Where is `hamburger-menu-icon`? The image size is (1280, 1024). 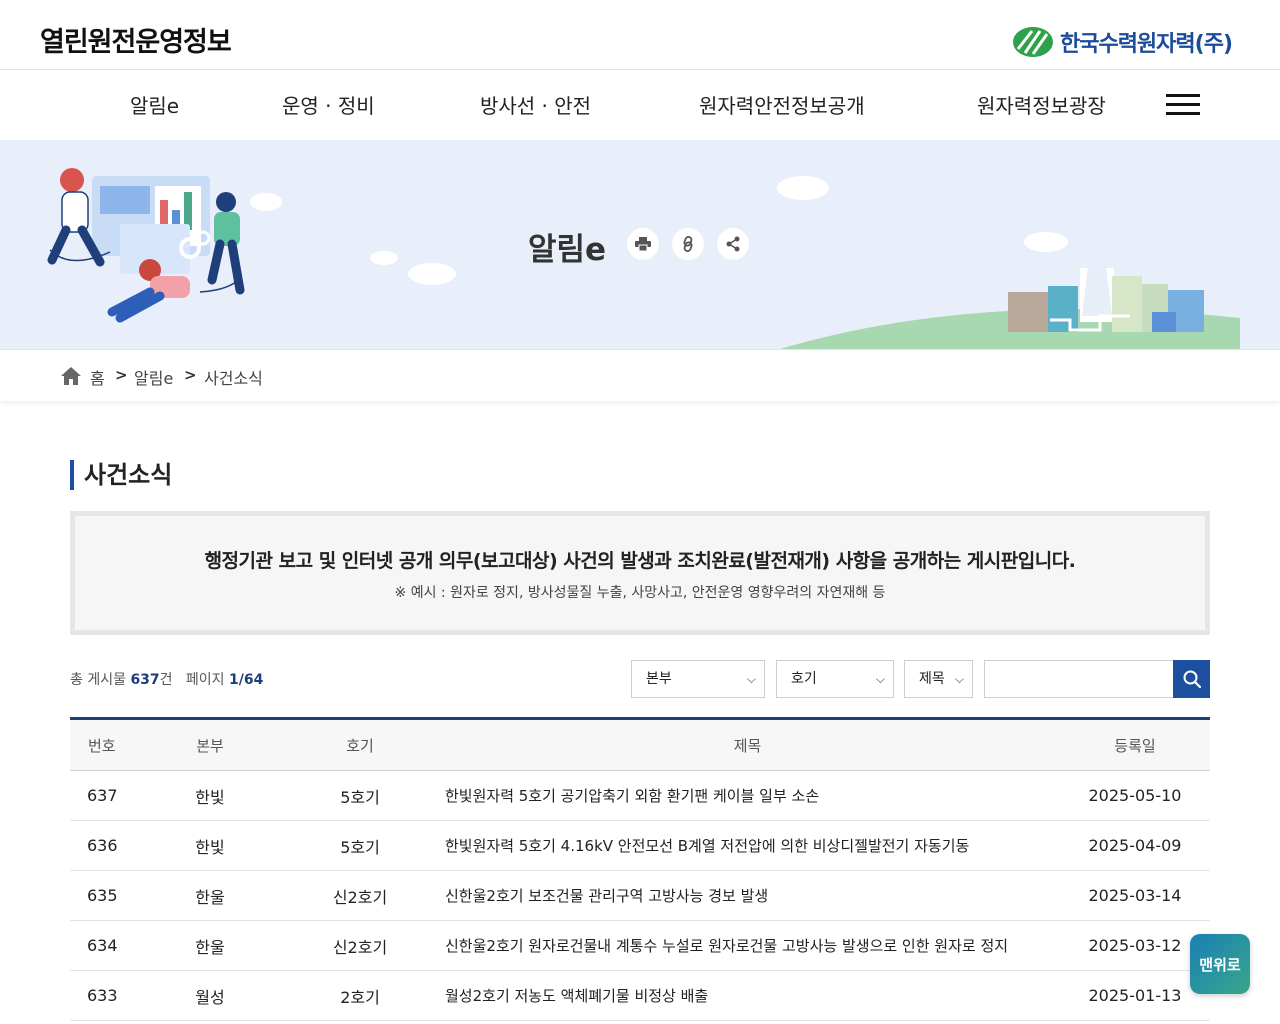
hamburger-menu-icon is located at coordinates (1183, 105).